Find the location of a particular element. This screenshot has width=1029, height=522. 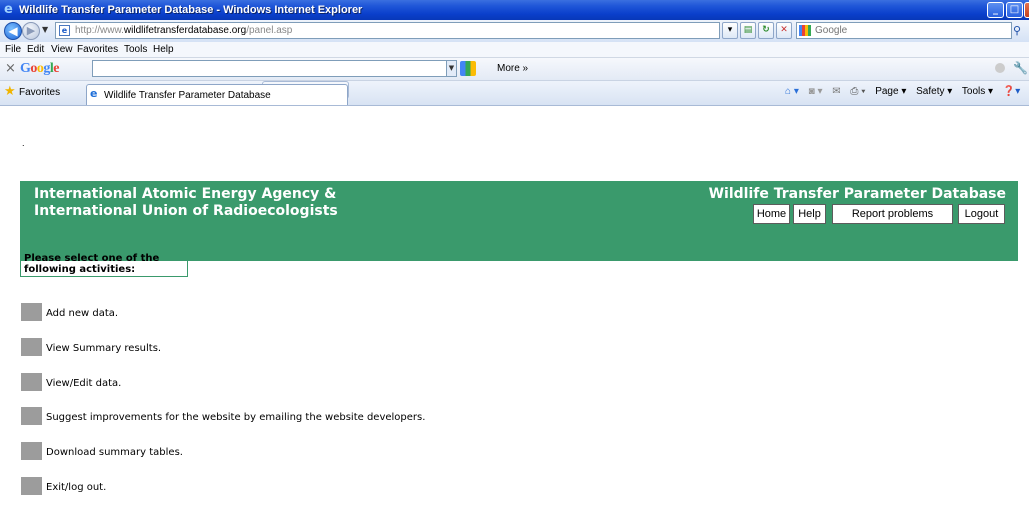

report-problems-button: Report problems is located at coordinates (892, 214).